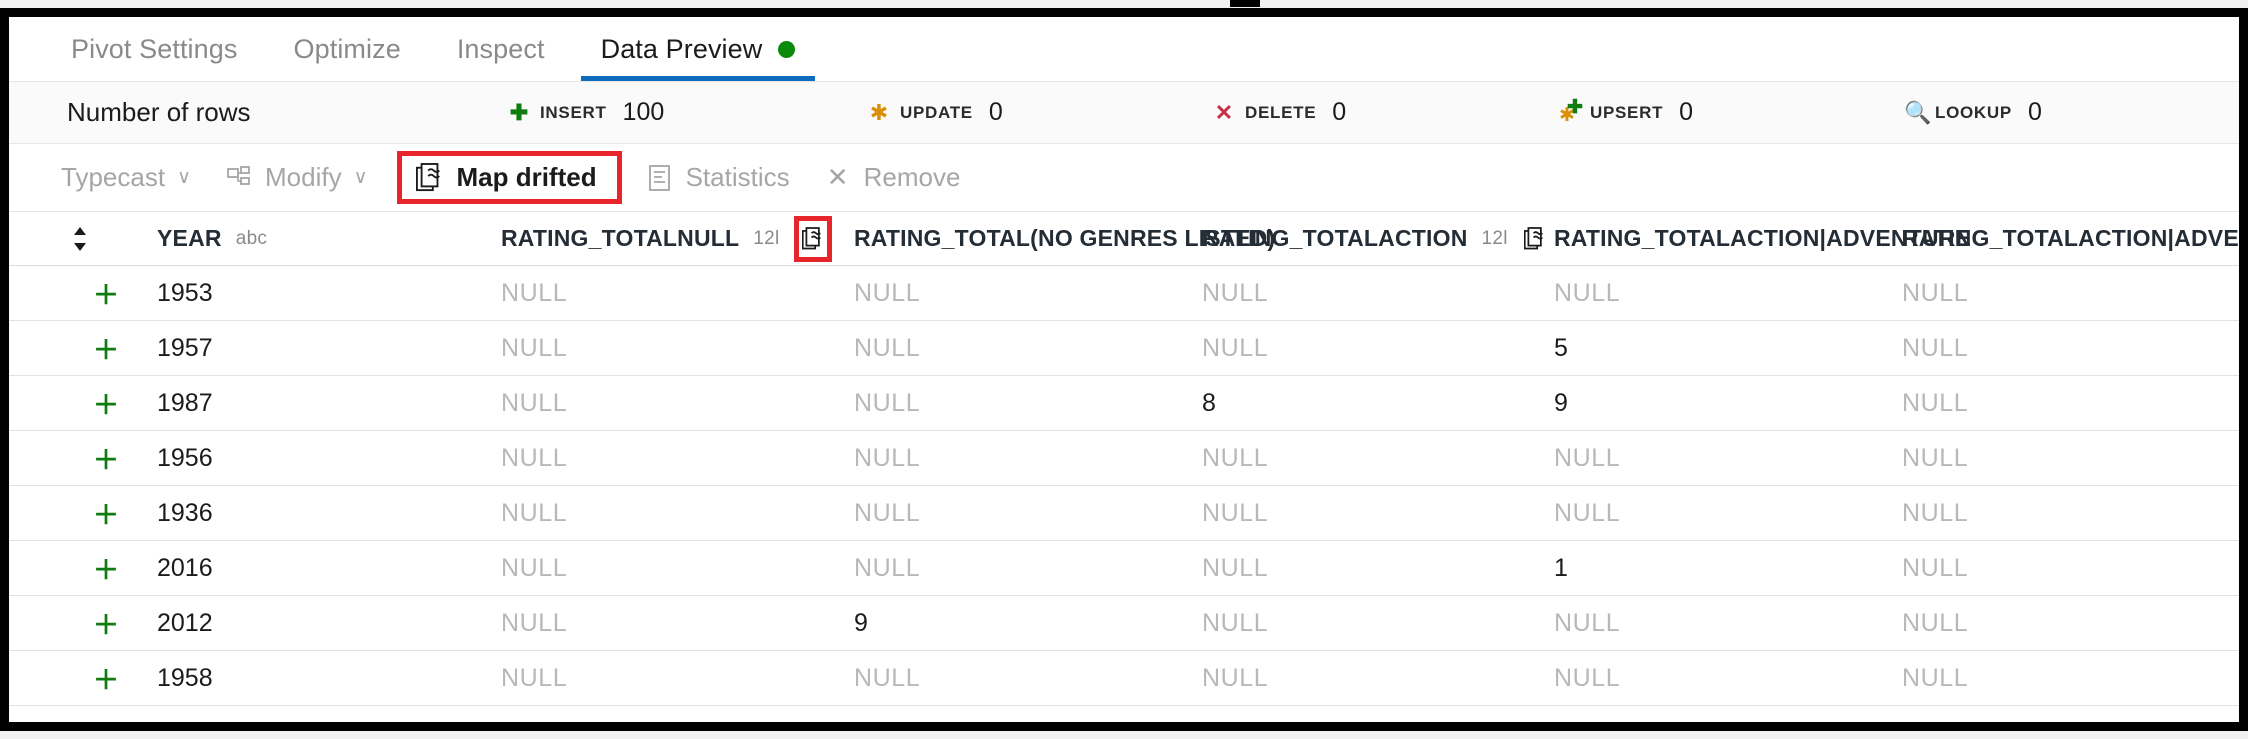 This screenshot has height=739, width=2248. I want to click on tab-label: Pivot Settings, so click(154, 48).